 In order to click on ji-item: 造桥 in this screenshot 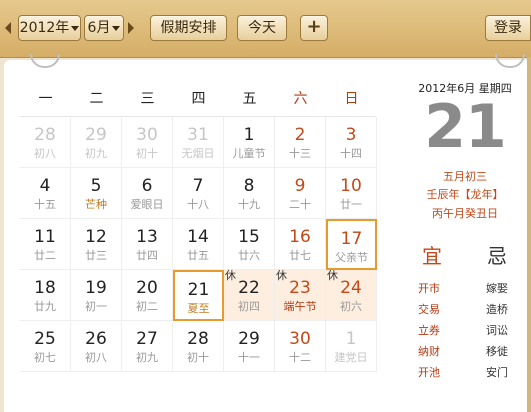, I will do `click(497, 309)`.